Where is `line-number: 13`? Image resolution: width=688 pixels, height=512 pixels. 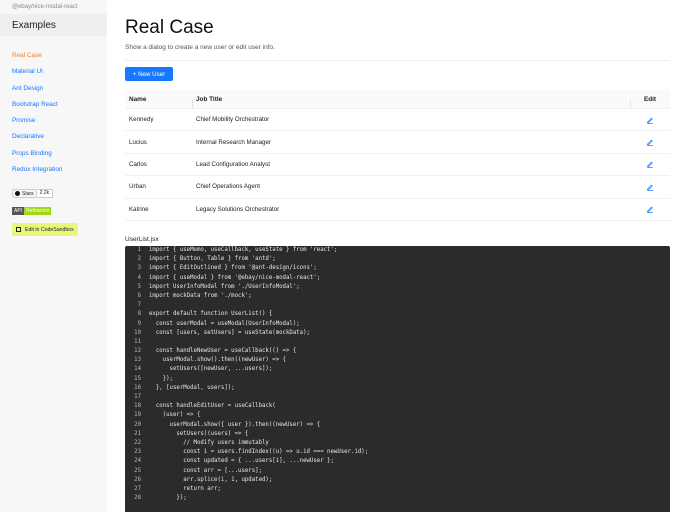
line-number: 13 is located at coordinates (137, 360).